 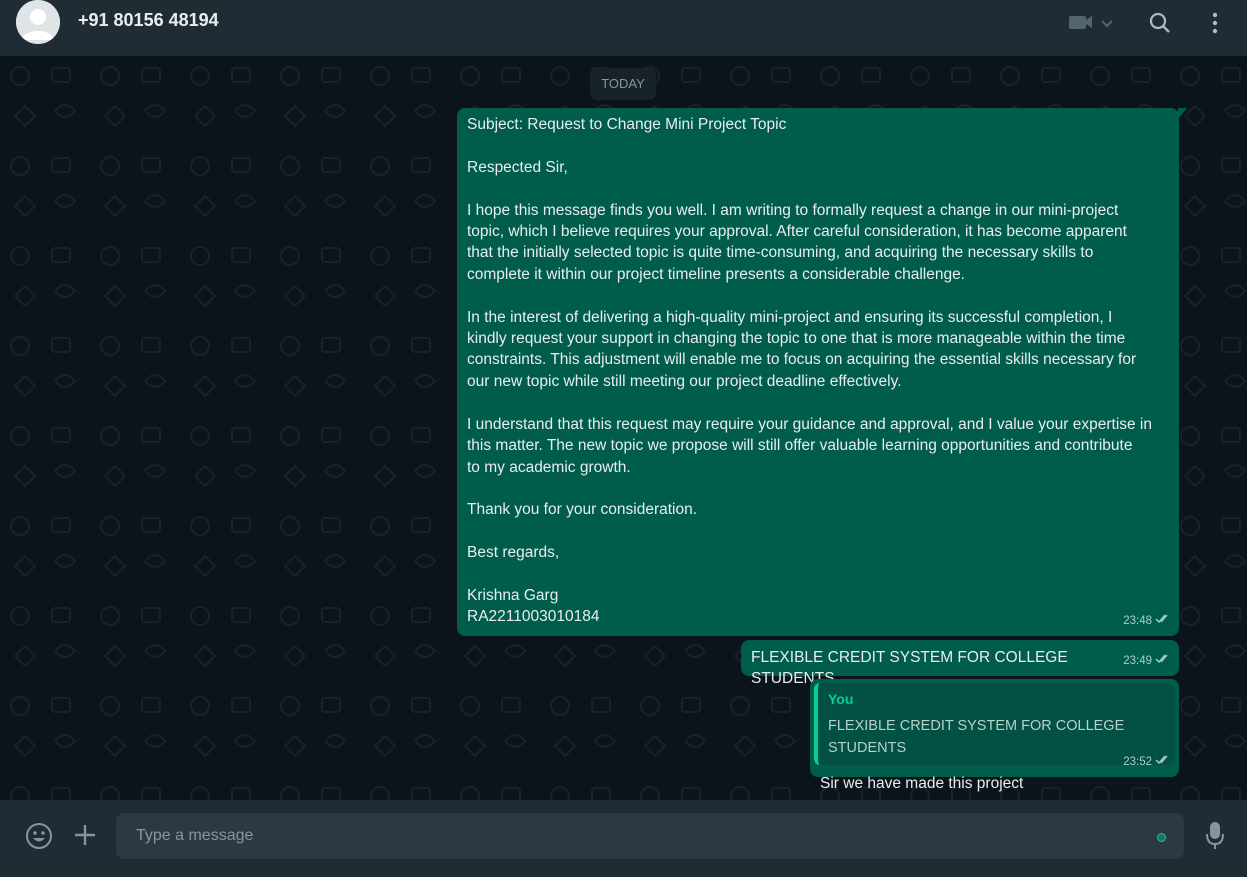 What do you see at coordinates (1081, 24) in the screenshot?
I see `video-call-icon` at bounding box center [1081, 24].